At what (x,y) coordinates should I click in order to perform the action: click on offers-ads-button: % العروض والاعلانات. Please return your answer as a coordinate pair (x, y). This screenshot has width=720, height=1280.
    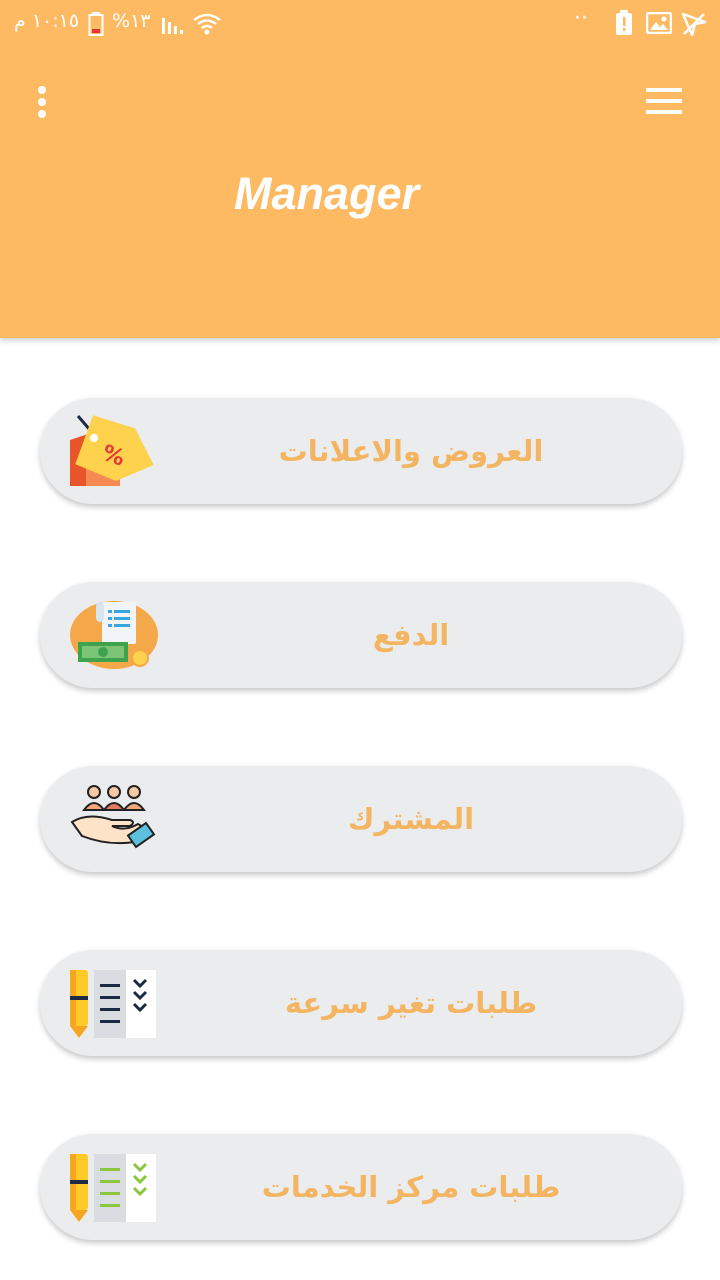
    Looking at the image, I should click on (361, 451).